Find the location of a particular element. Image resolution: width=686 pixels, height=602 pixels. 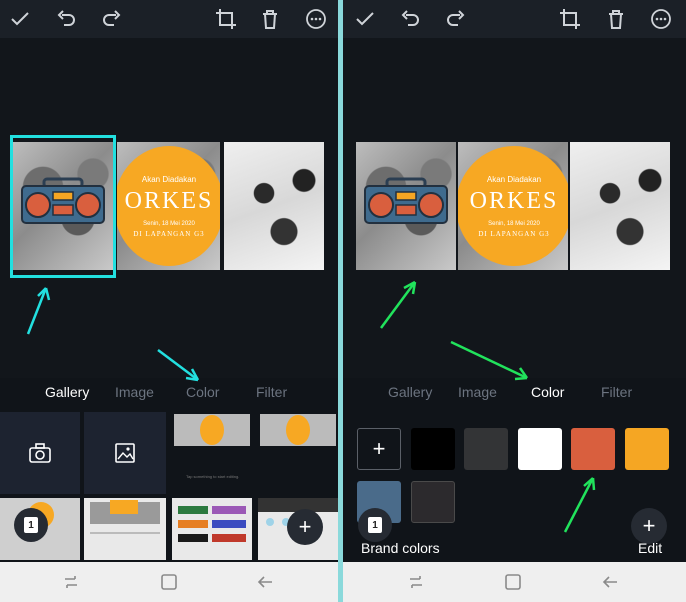

camera-tile is located at coordinates (40, 453).